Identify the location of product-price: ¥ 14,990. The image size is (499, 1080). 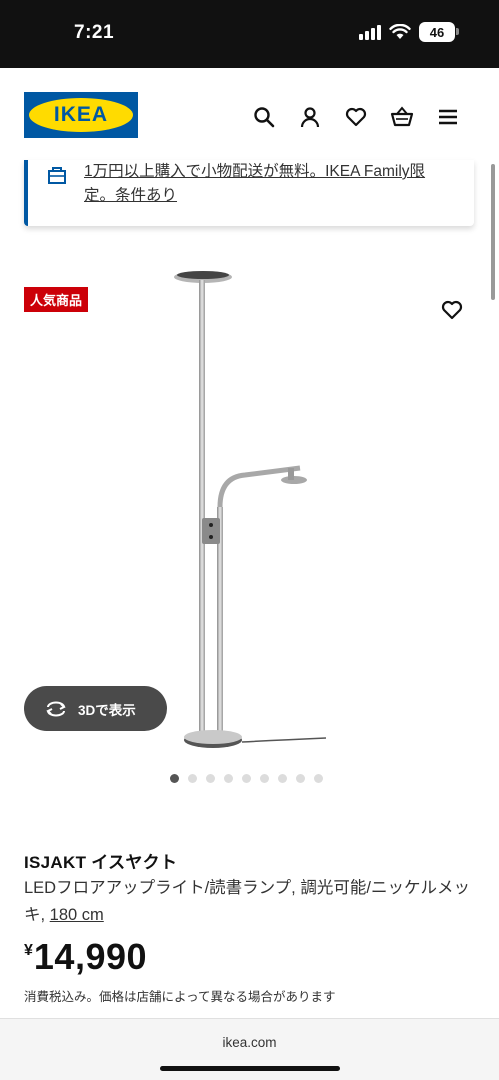
(85, 957).